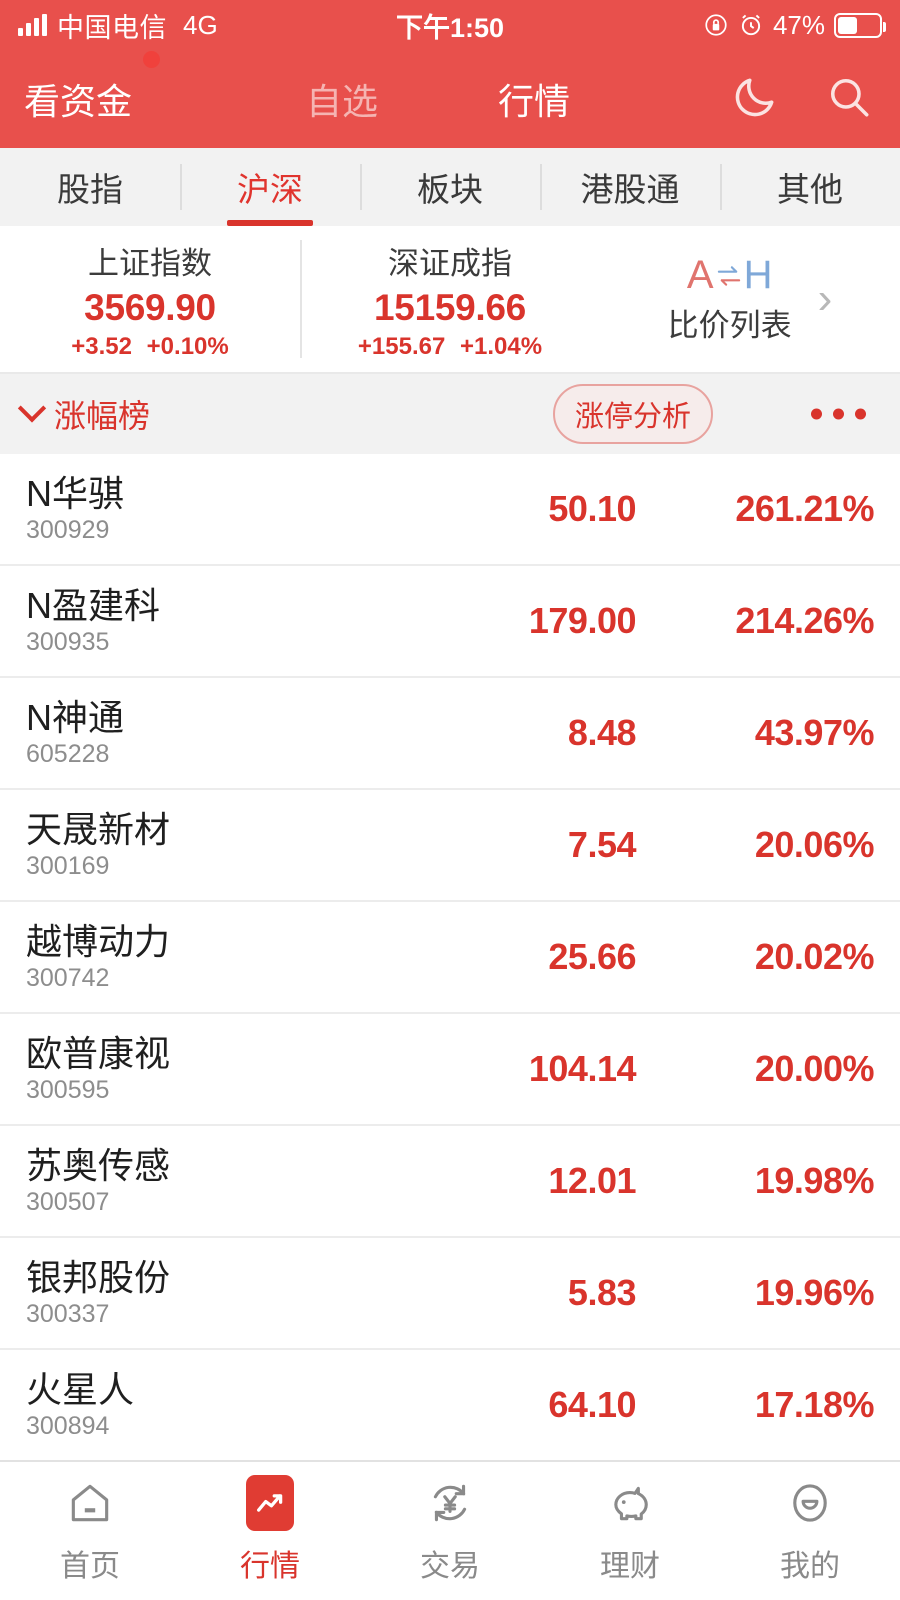 This screenshot has height=1600, width=900. I want to click on nav-item-market: 行情, so click(270, 1530).